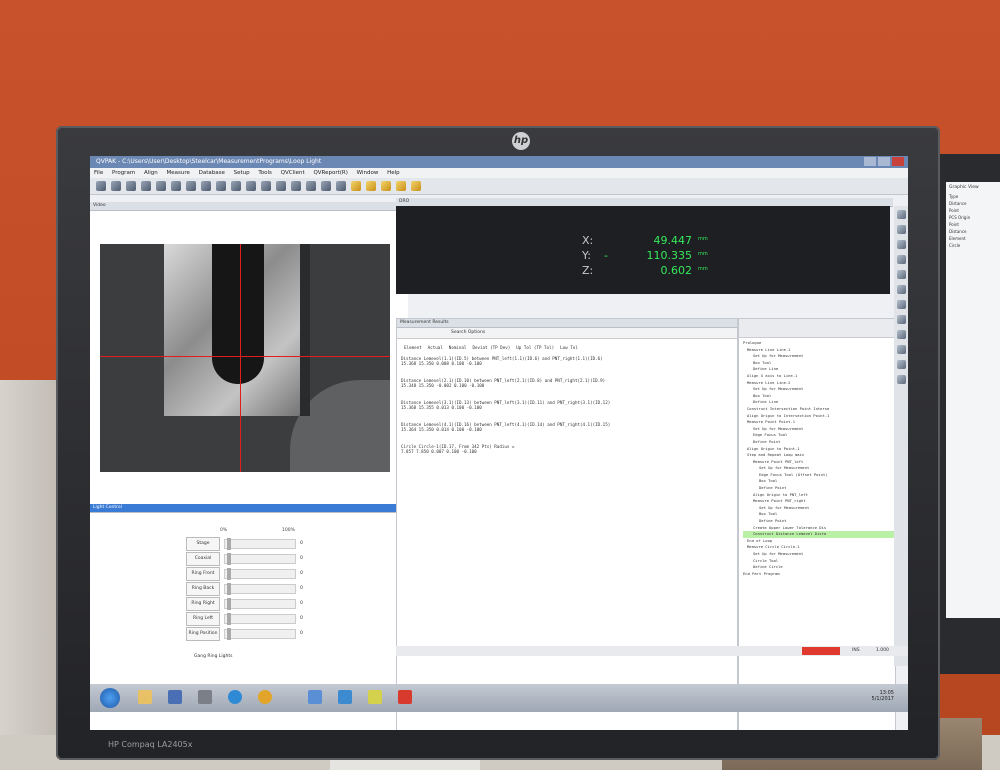 The height and width of the screenshot is (770, 1000). What do you see at coordinates (819, 422) in the screenshot?
I see `program-tree-item: Measure Point Point-1` at bounding box center [819, 422].